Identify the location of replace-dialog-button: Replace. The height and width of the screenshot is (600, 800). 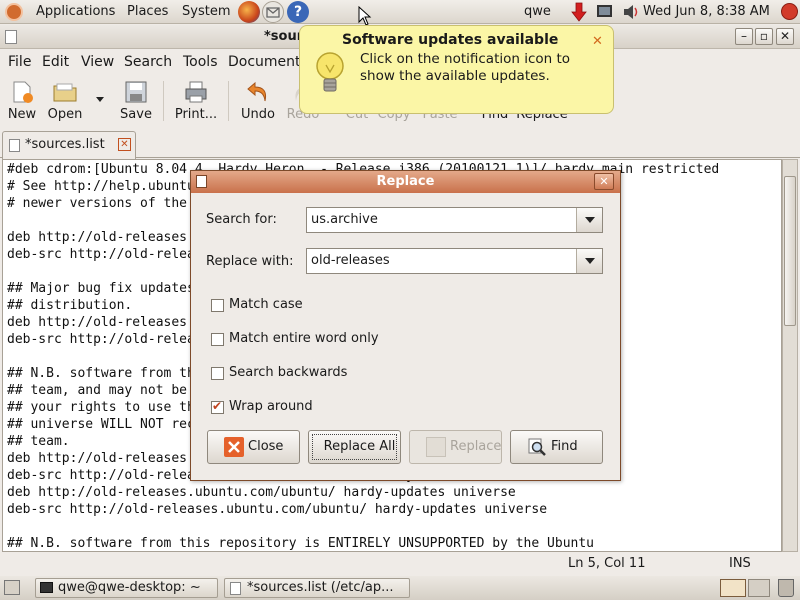
(455, 447).